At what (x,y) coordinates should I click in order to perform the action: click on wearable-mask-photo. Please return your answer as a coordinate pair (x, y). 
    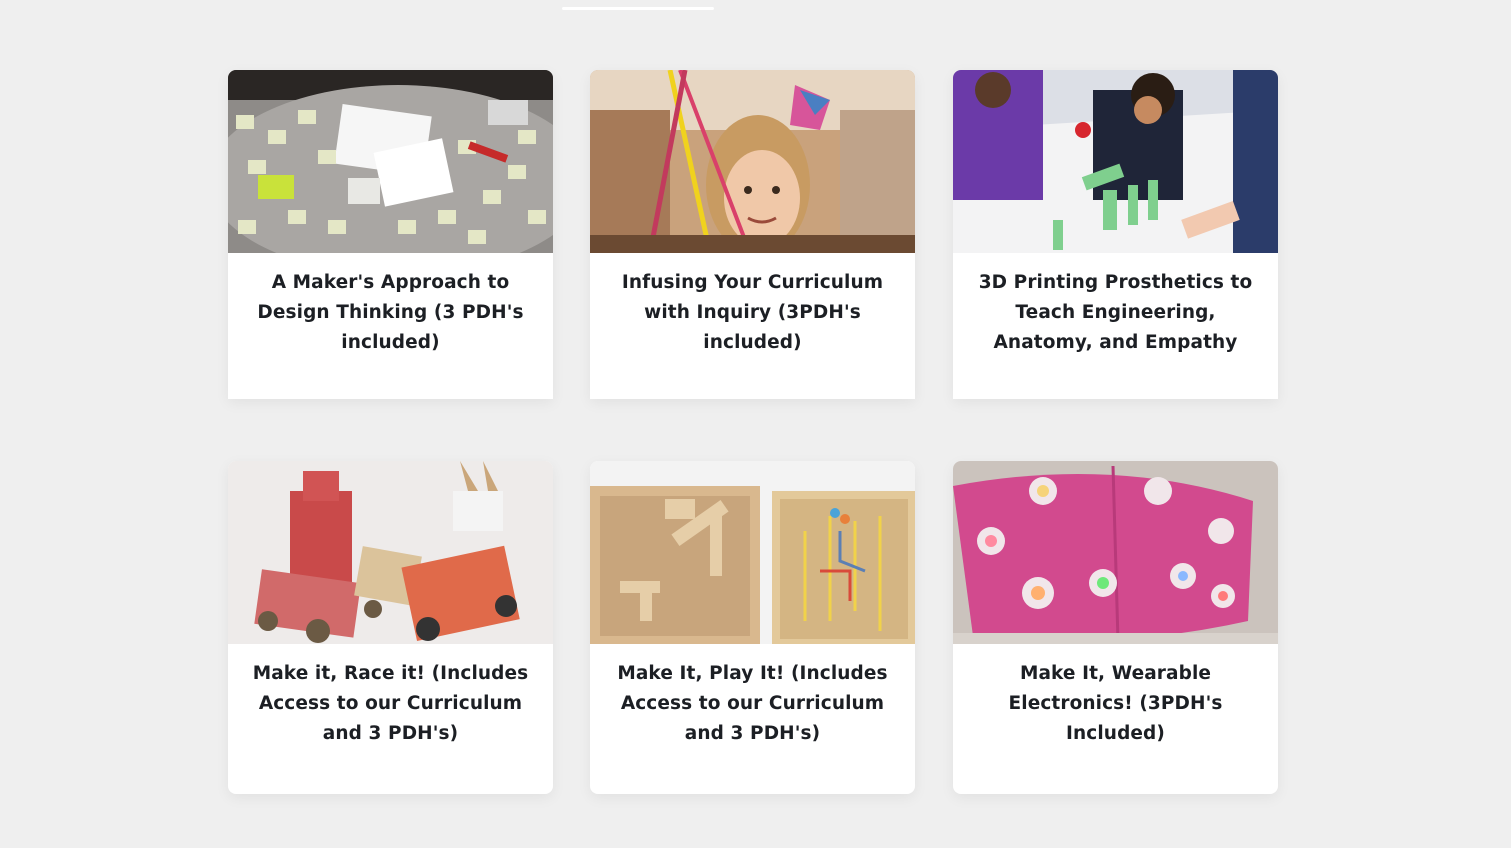
    Looking at the image, I should click on (1115, 552).